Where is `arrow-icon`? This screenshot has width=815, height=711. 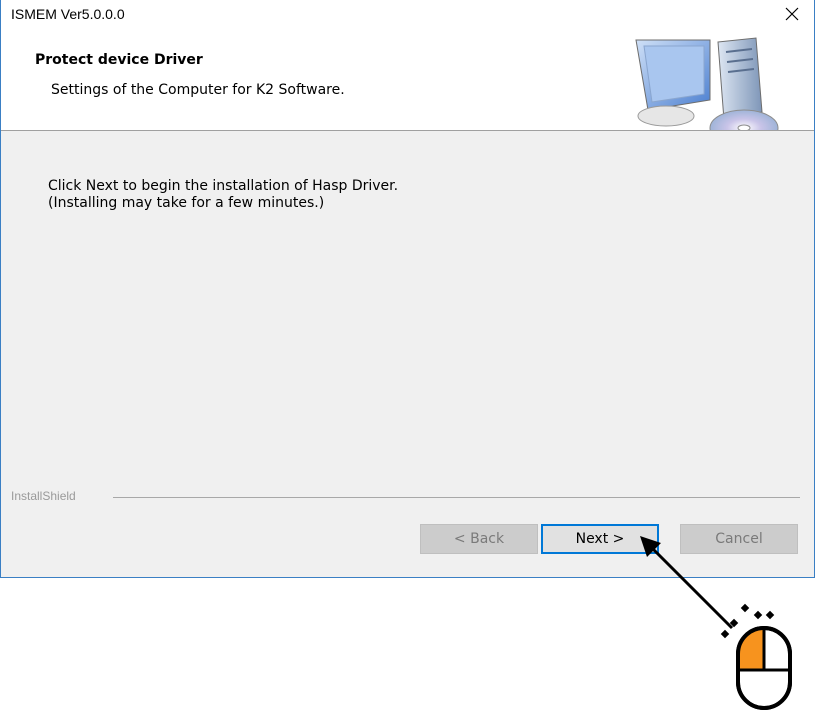 arrow-icon is located at coordinates (687, 583).